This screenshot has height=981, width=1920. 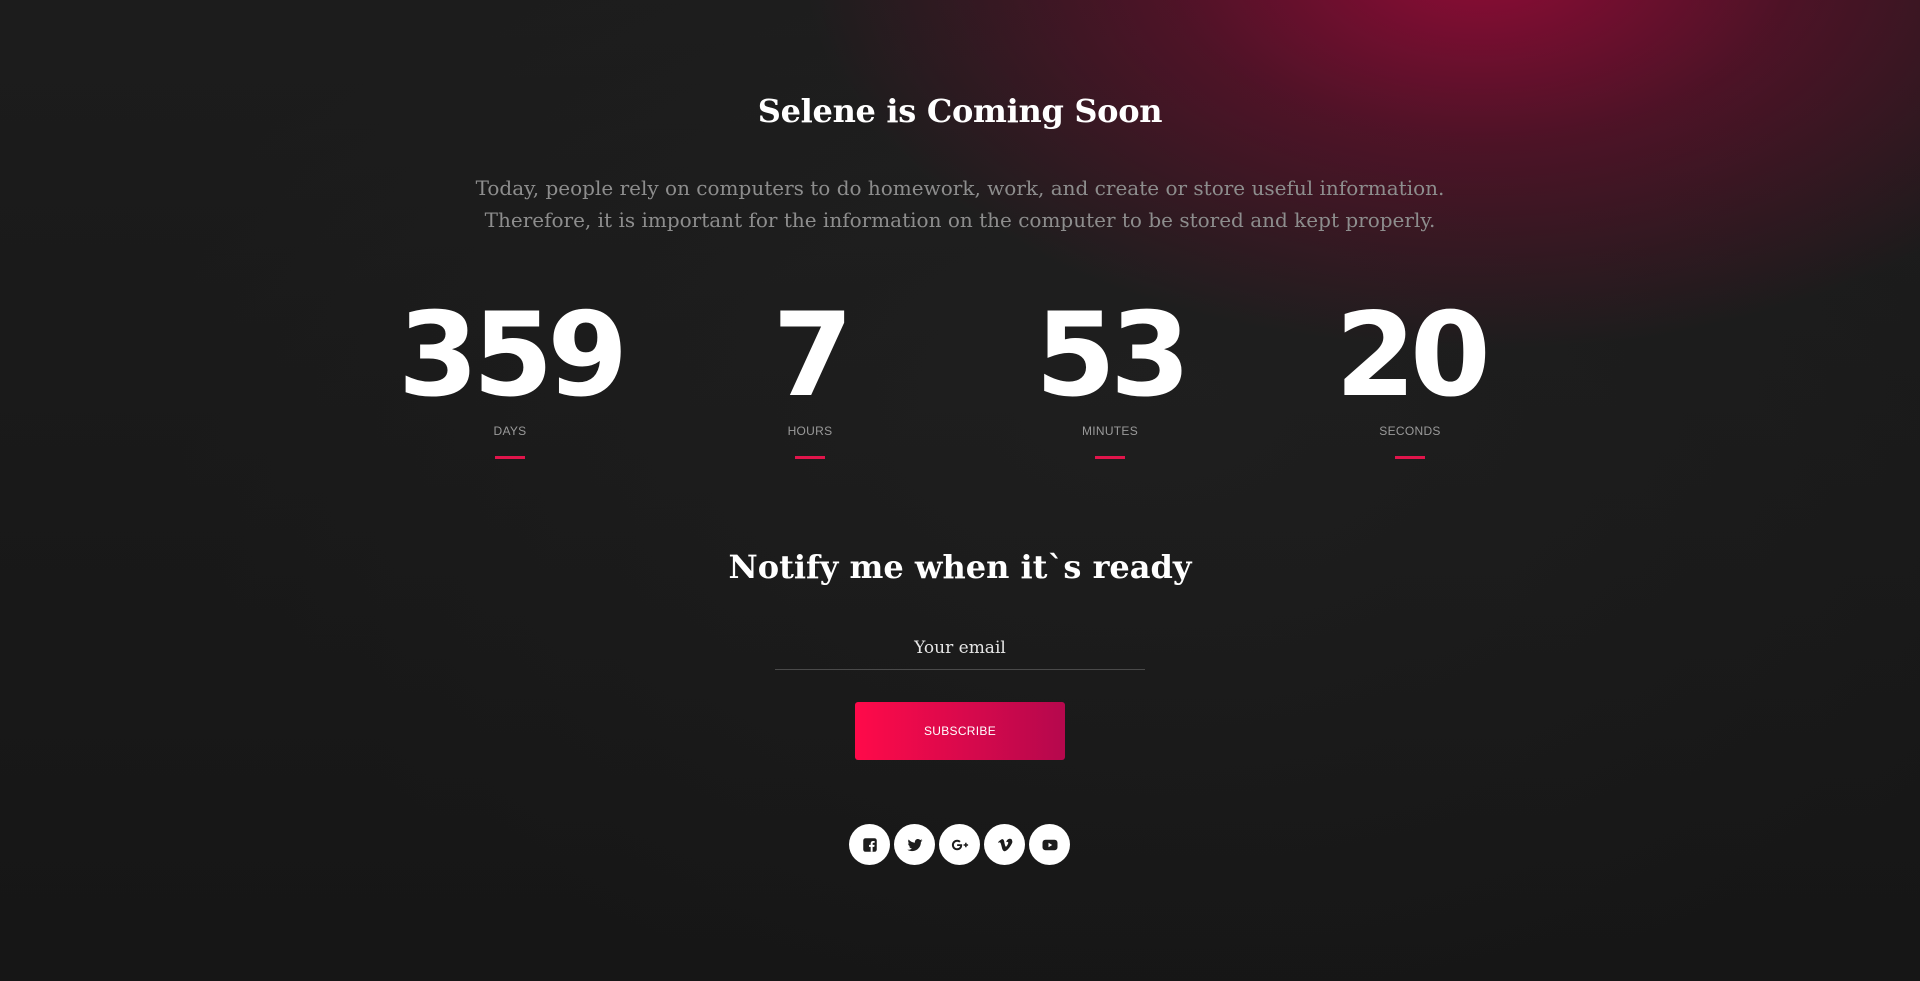 I want to click on countdown-days-value: 359, so click(x=512, y=355).